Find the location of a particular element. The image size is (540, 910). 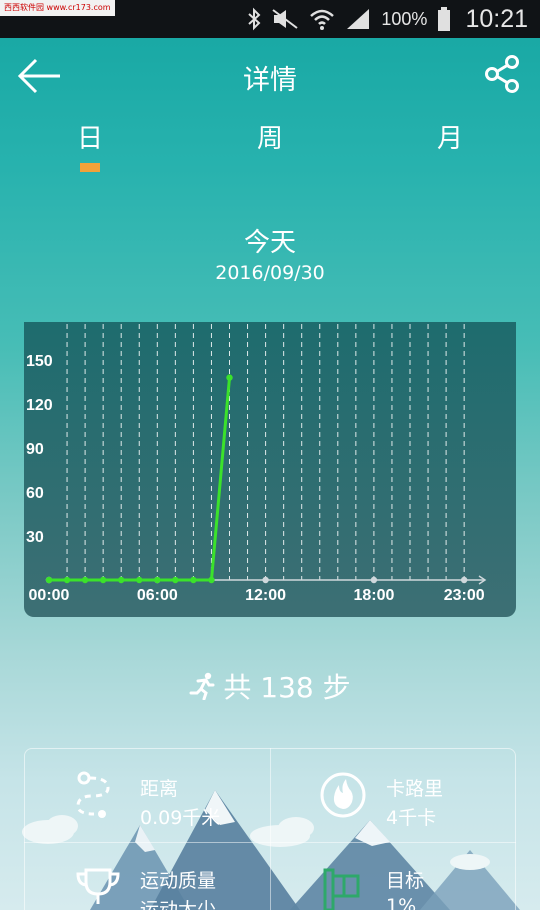

app-header: 详情 is located at coordinates (270, 75).